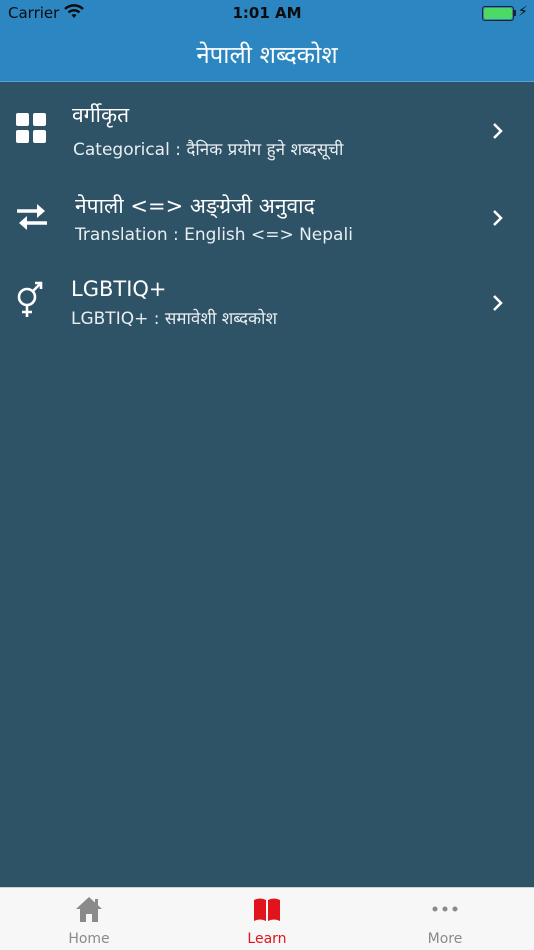 Image resolution: width=534 pixels, height=950 pixels. Describe the element at coordinates (445, 939) in the screenshot. I see `tab-label: More` at that location.